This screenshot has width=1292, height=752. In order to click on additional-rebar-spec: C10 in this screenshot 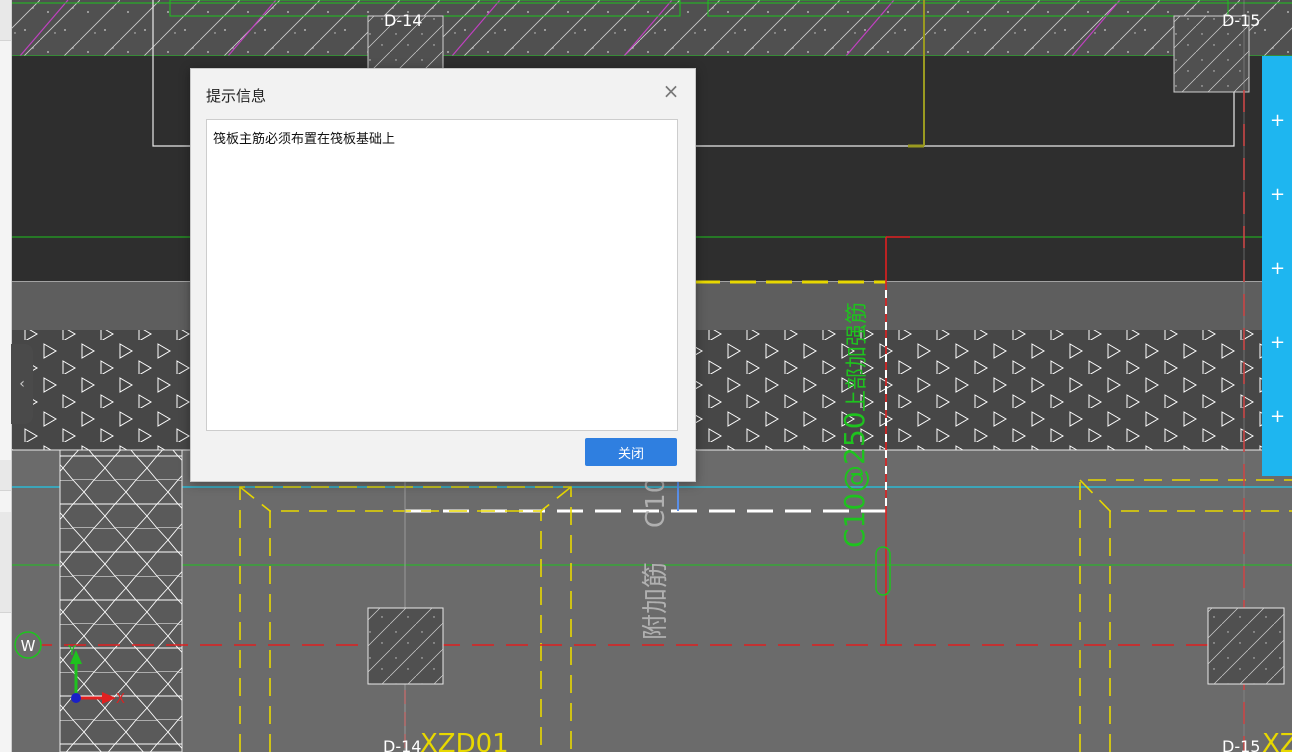, I will do `click(656, 502)`.